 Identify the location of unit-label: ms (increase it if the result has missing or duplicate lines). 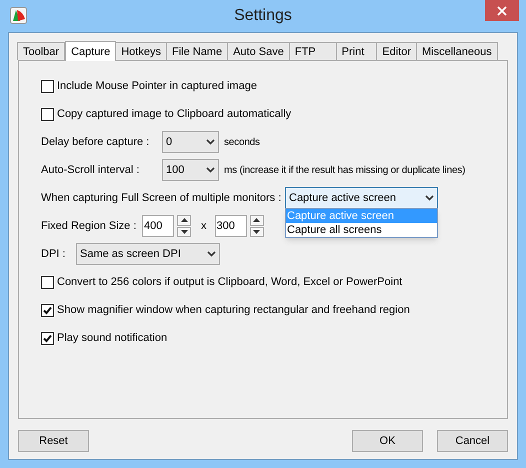
(345, 171).